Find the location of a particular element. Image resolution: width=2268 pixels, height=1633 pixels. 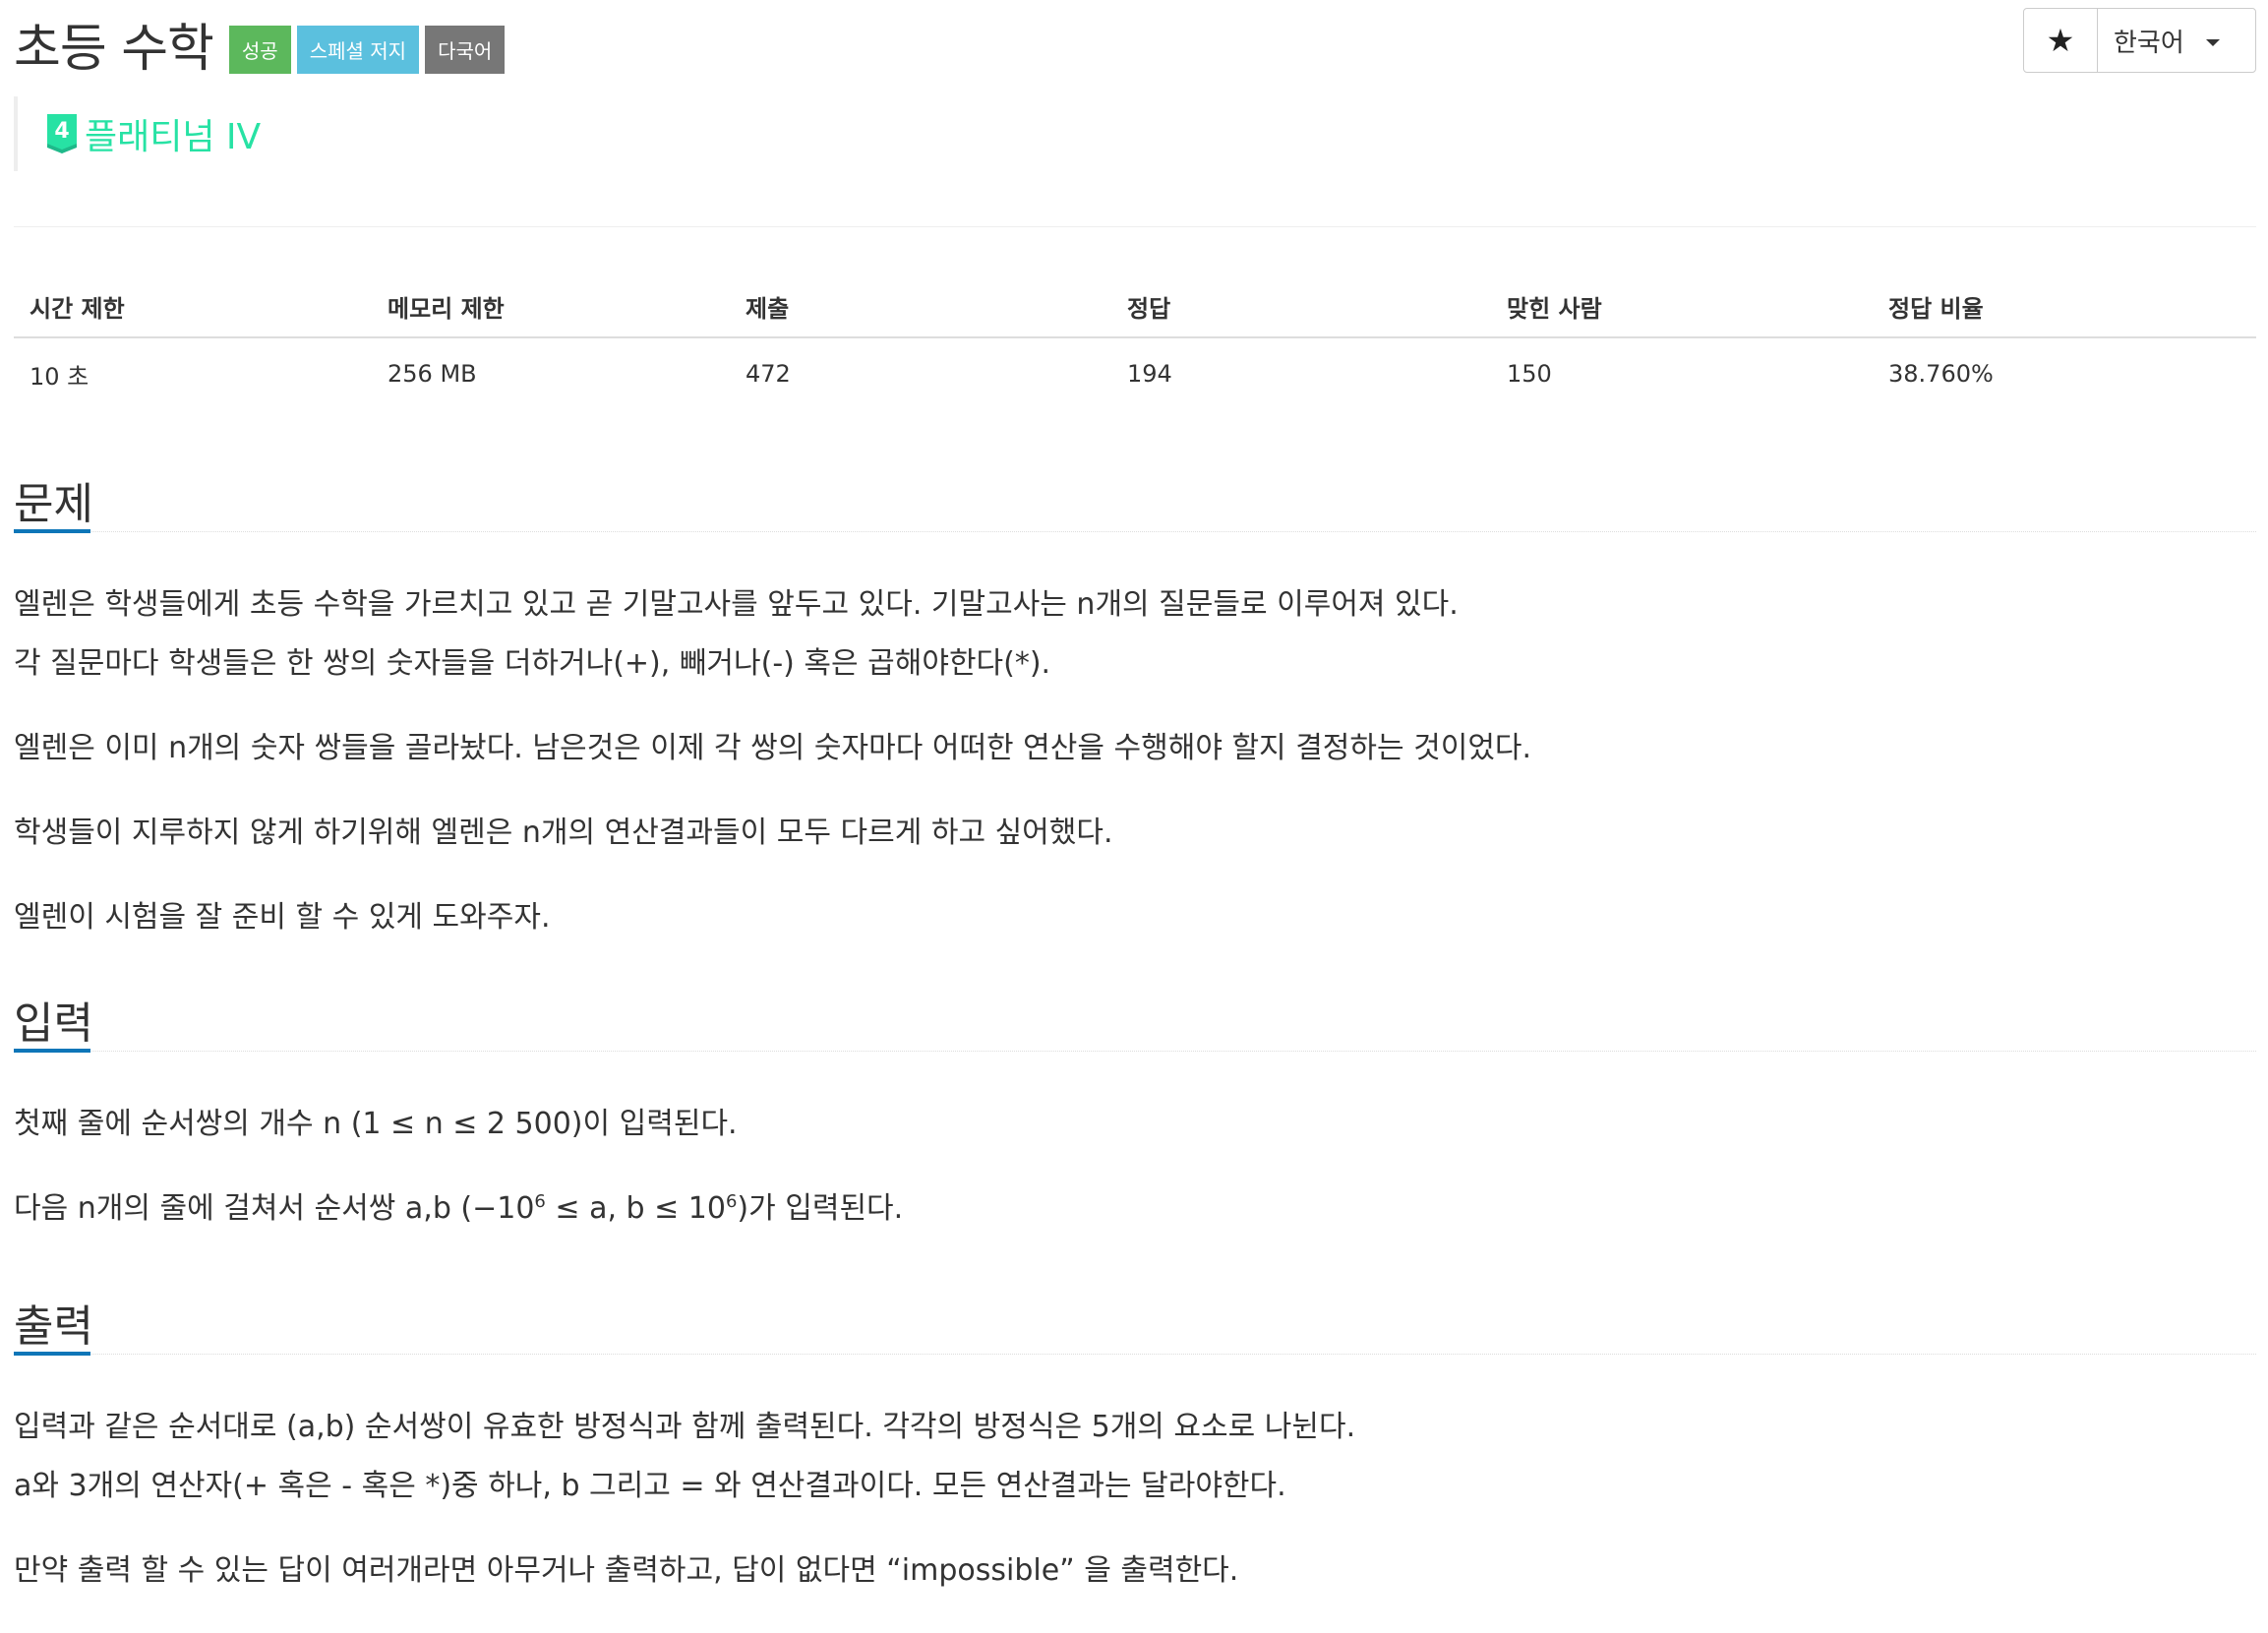

label-special-judge: 스페셜 저지 is located at coordinates (358, 49).